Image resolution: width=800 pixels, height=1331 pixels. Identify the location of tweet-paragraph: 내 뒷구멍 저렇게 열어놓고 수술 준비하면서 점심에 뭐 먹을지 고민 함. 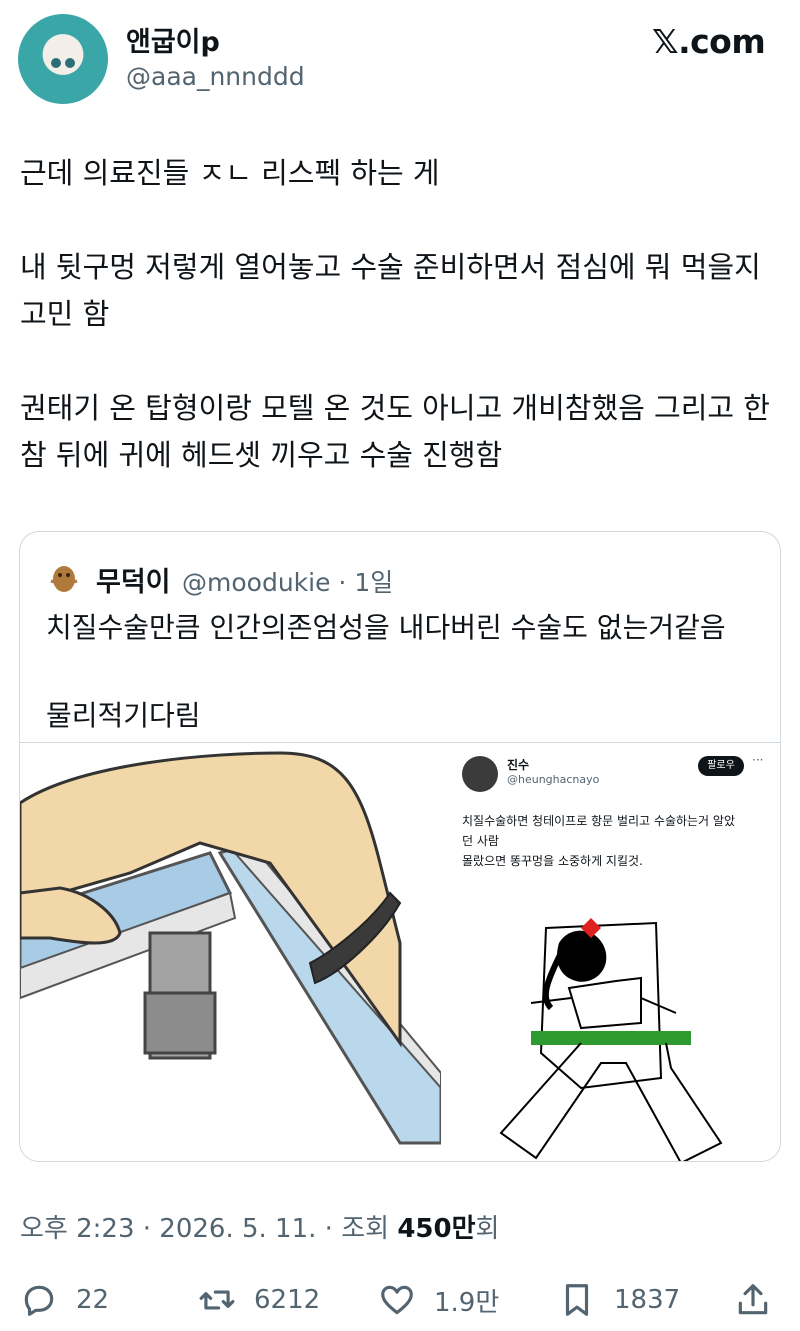
(390, 290).